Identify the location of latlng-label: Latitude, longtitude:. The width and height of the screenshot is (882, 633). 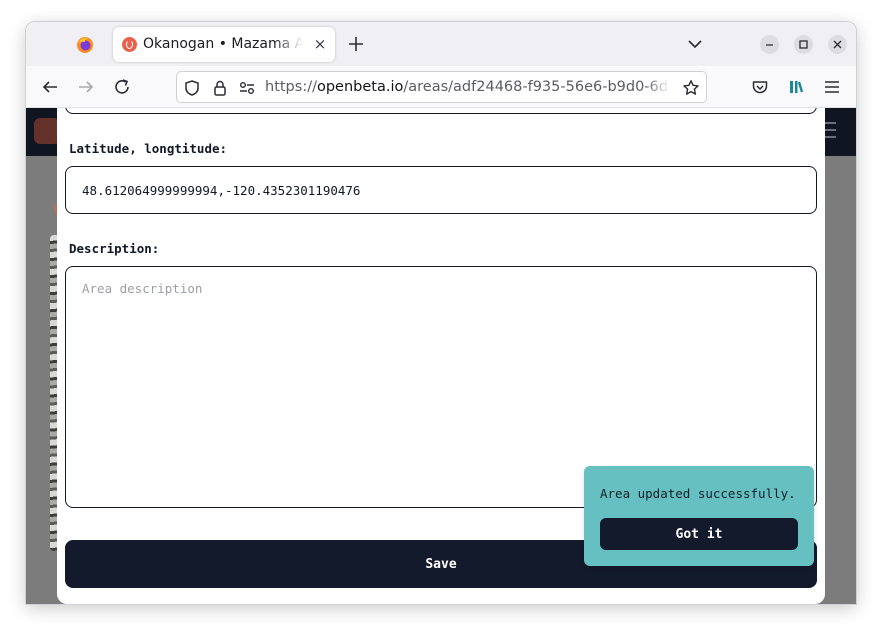
(148, 148).